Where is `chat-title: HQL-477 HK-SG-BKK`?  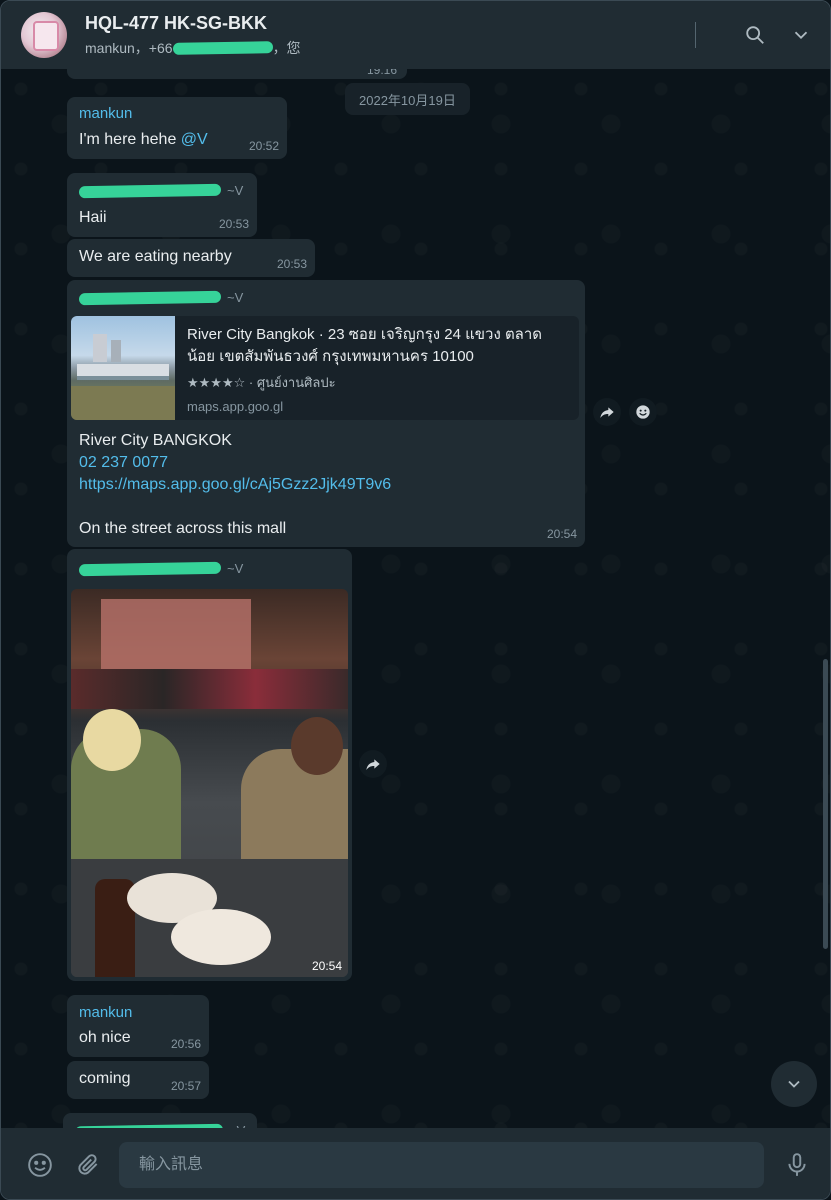
chat-title: HQL-477 HK-SG-BKK is located at coordinates (176, 22).